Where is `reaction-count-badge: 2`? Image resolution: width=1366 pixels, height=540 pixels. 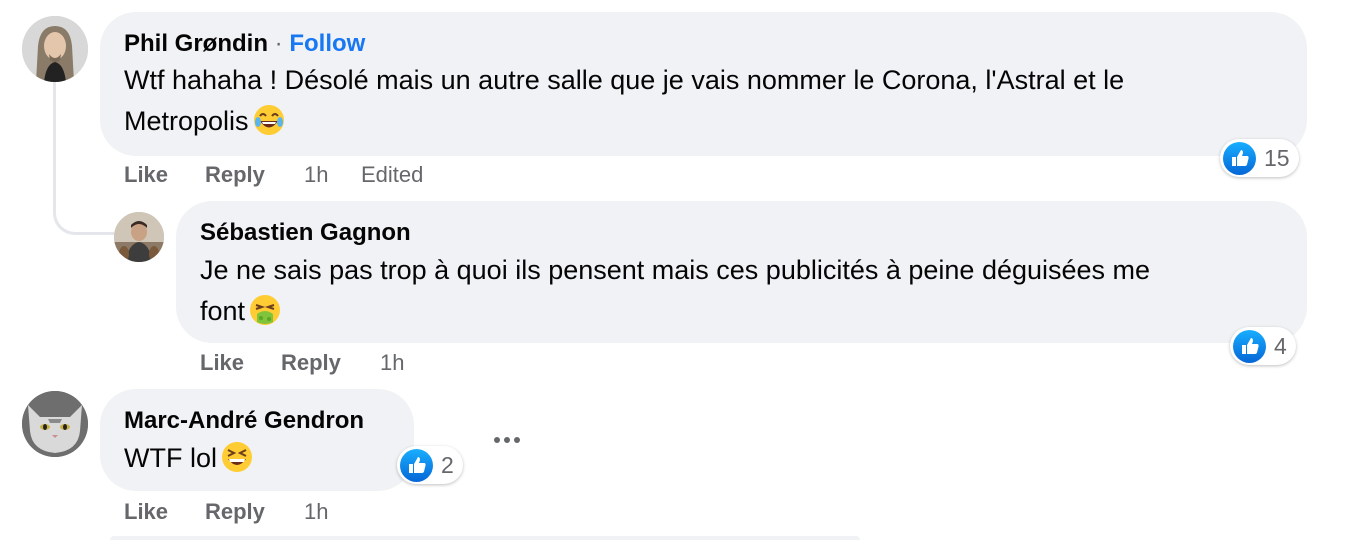
reaction-count-badge: 2 is located at coordinates (430, 465).